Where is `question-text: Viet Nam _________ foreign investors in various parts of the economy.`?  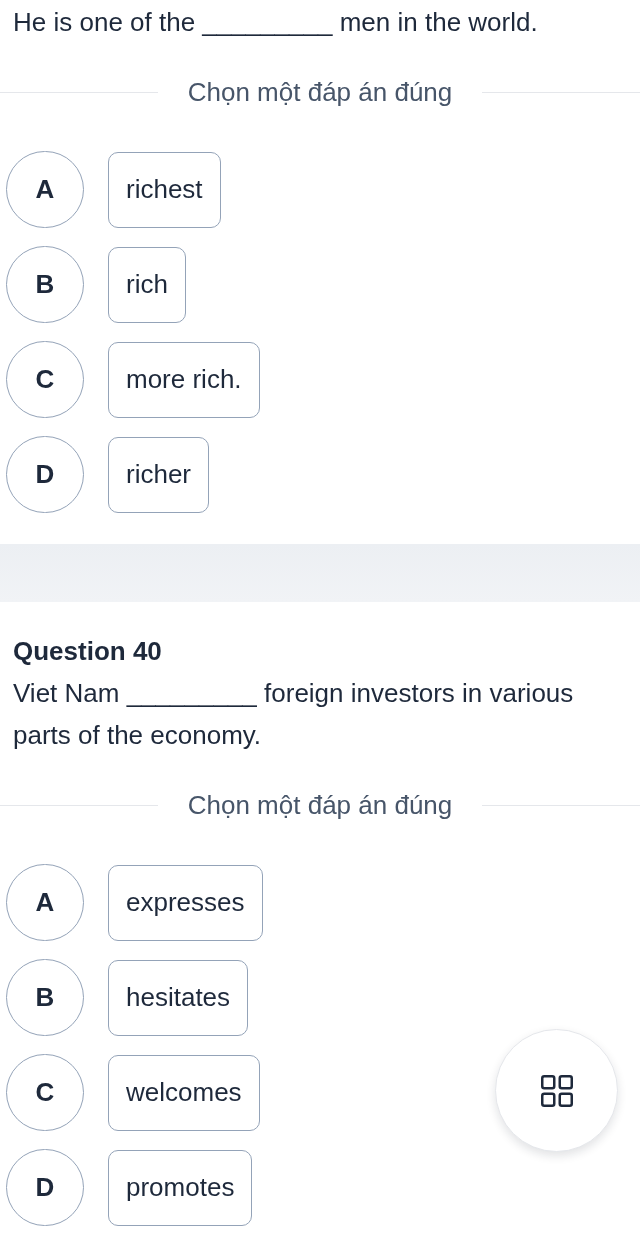 question-text: Viet Nam _________ foreign investors in various parts of the economy. is located at coordinates (293, 714).